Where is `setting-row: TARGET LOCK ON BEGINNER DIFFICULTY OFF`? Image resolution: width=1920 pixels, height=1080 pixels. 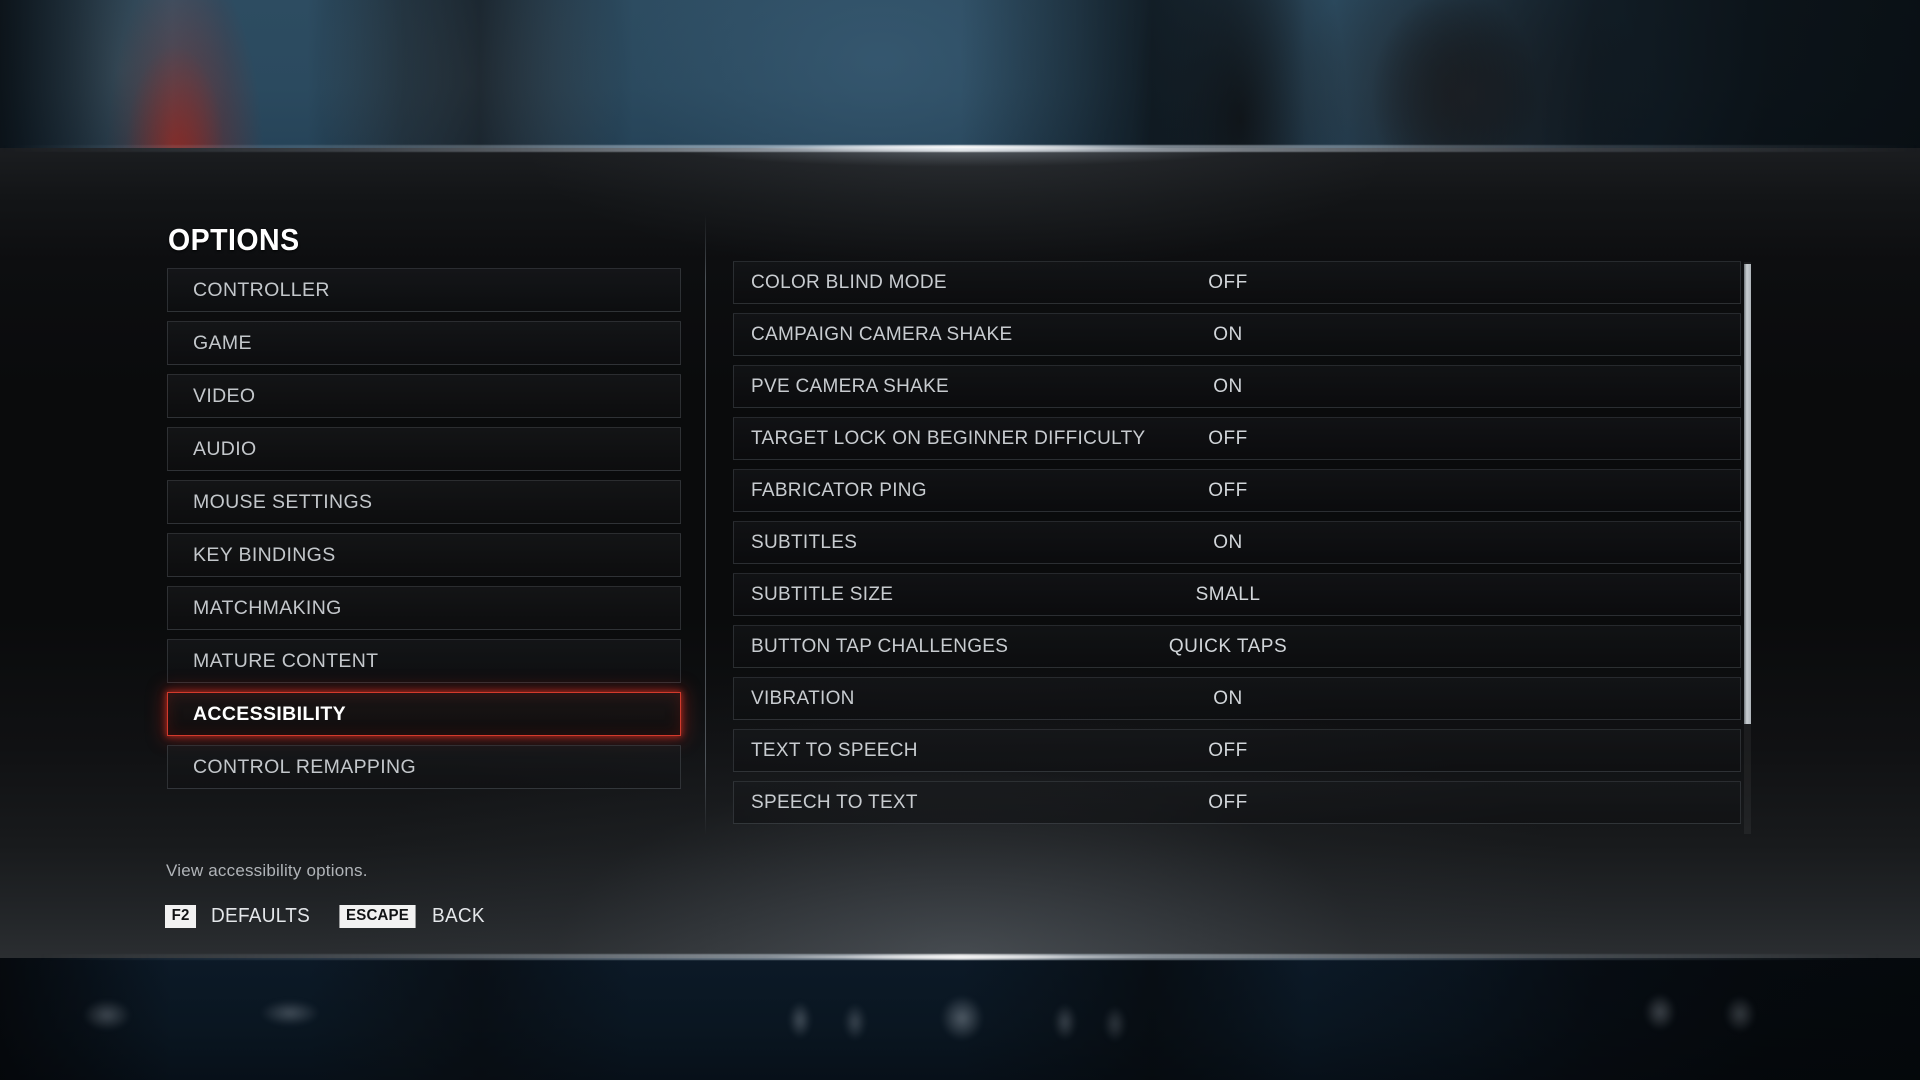
setting-row: TARGET LOCK ON BEGINNER DIFFICULTY OFF is located at coordinates (1237, 438).